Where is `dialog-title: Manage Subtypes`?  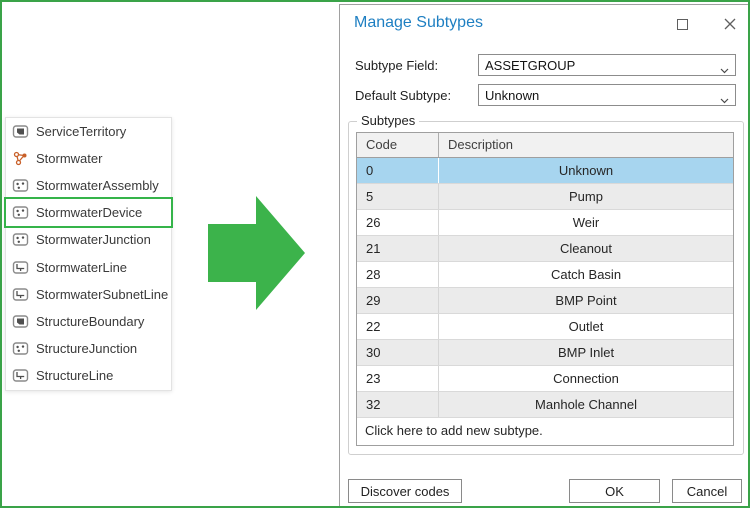 dialog-title: Manage Subtypes is located at coordinates (418, 22).